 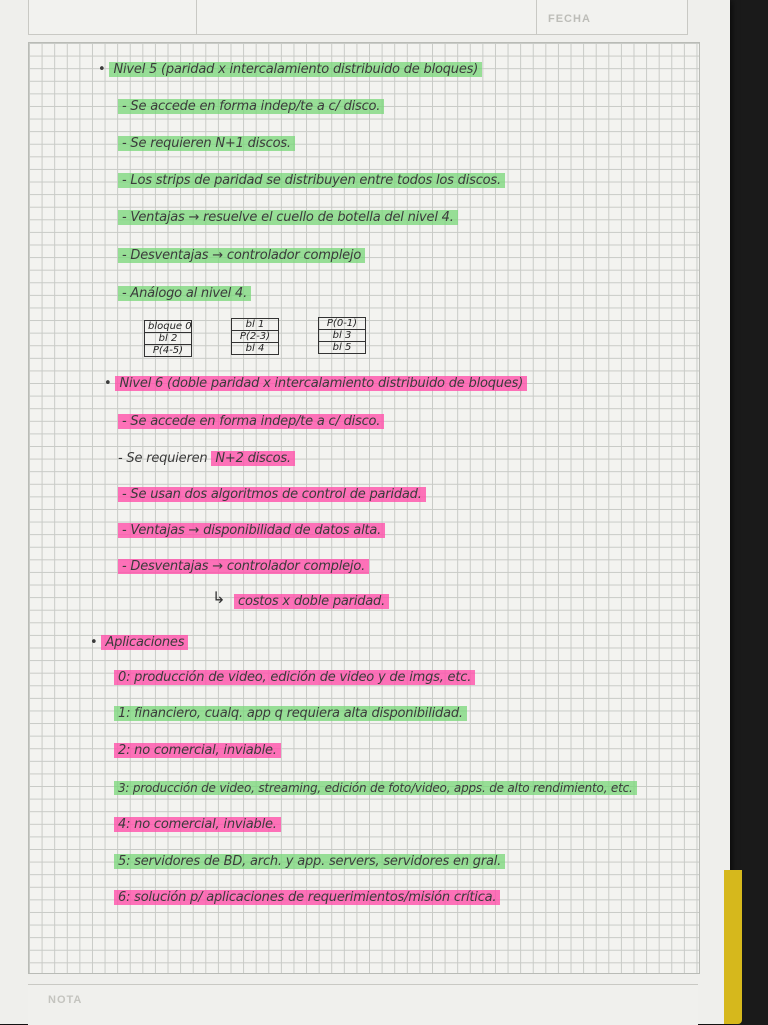 I want to click on level6-item: - Se requieren N+2 discos., so click(x=206, y=459).